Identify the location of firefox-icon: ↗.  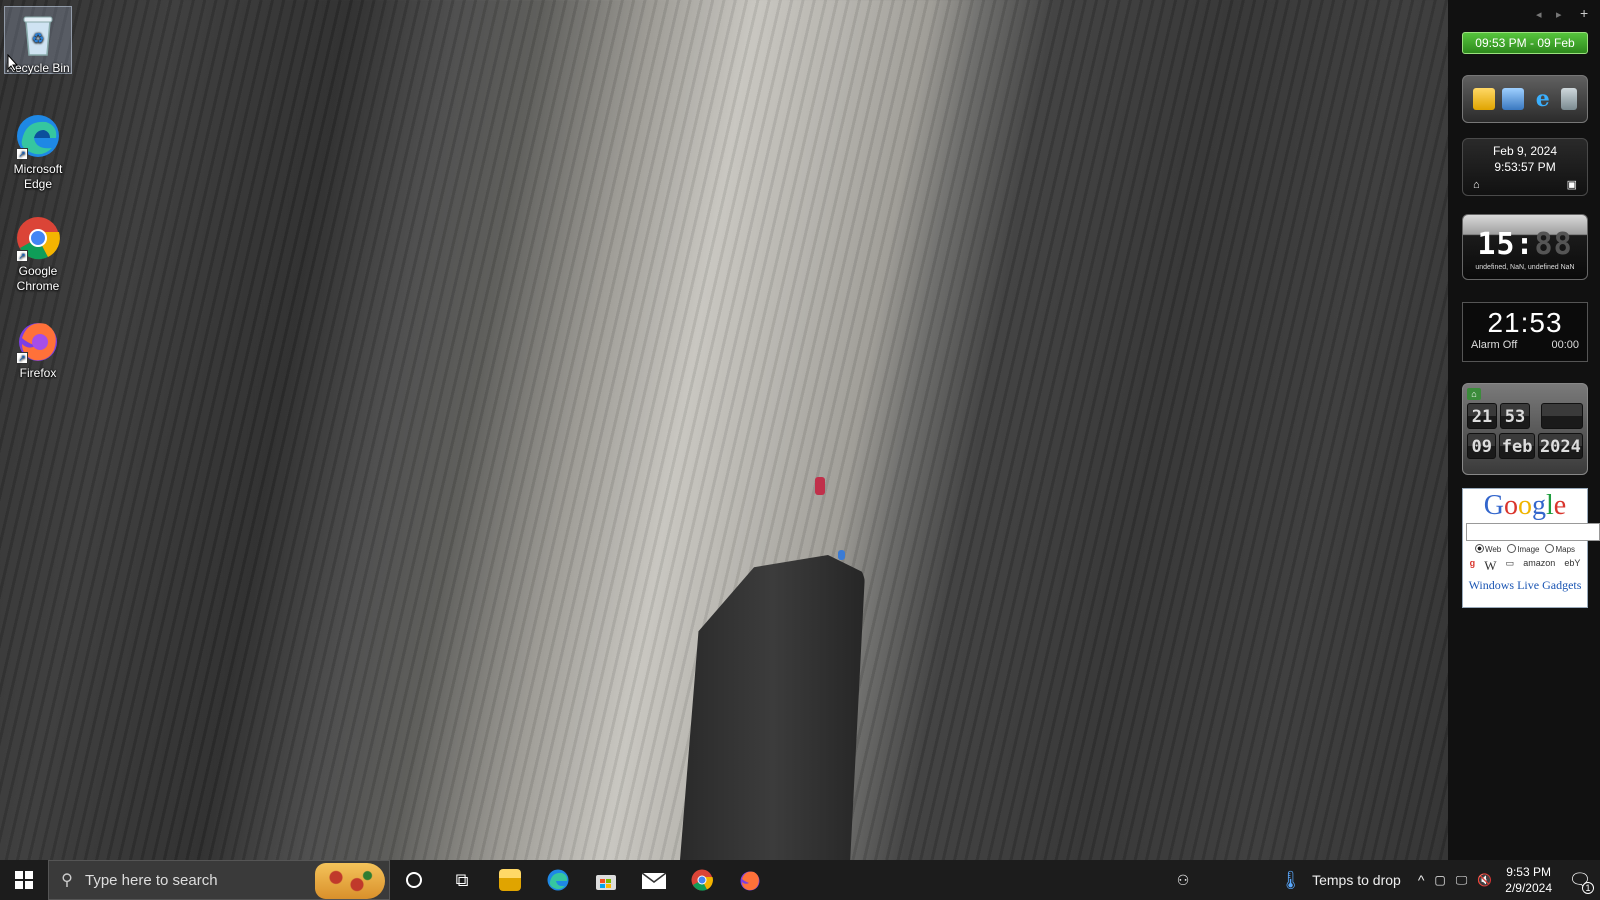
(38, 340).